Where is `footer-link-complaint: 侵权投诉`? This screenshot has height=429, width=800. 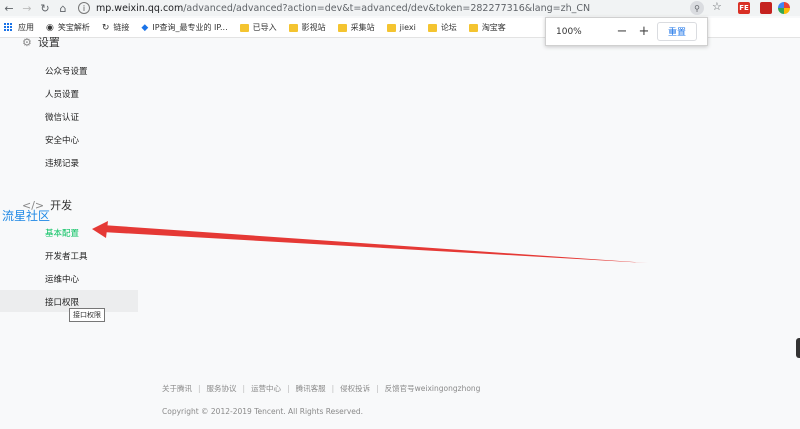
footer-link-complaint: 侵权投诉 is located at coordinates (355, 388).